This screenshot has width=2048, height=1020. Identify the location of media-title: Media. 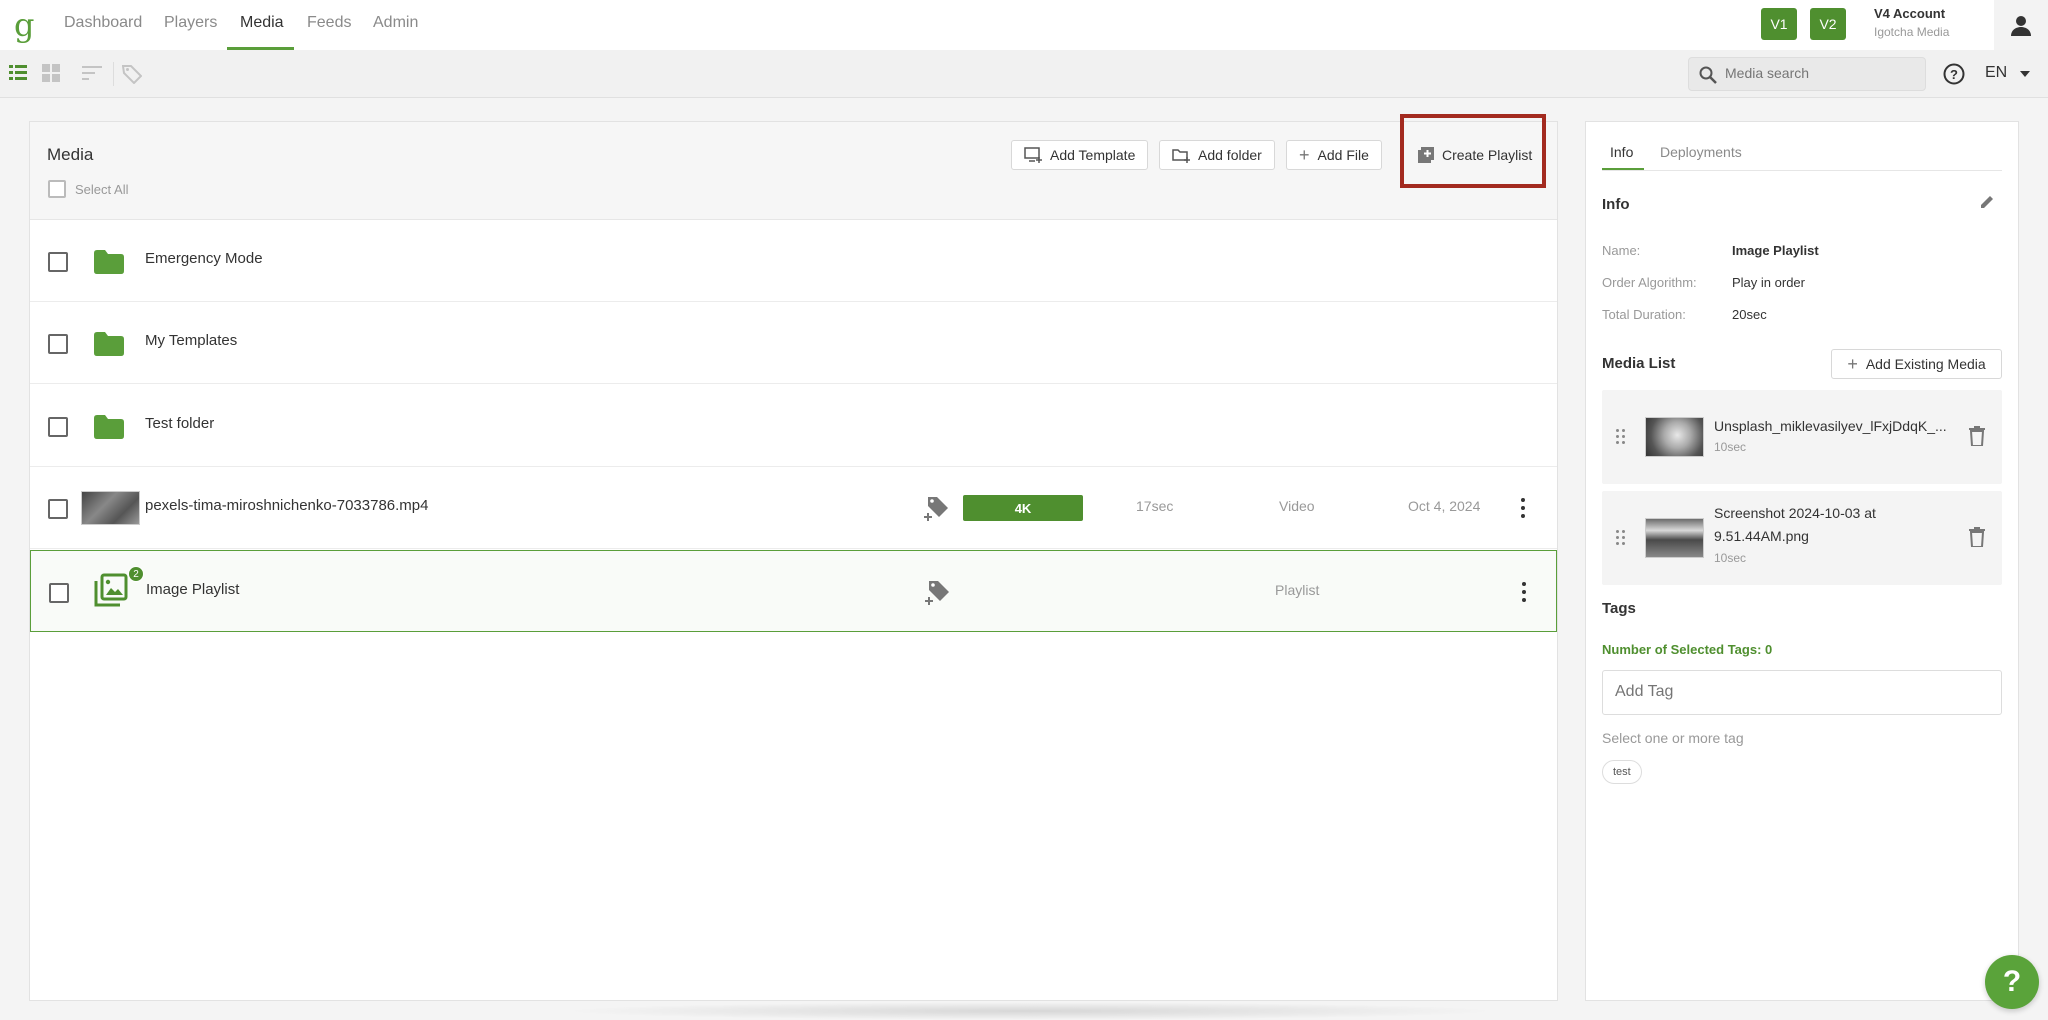
(70, 154).